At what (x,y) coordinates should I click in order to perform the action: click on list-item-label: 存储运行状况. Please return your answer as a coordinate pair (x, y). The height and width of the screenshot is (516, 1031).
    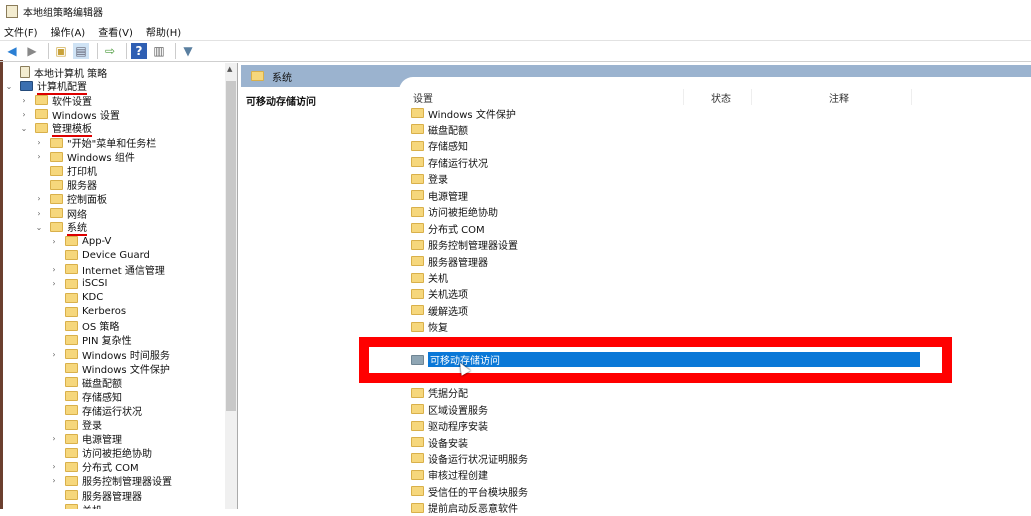
    Looking at the image, I should click on (458, 164).